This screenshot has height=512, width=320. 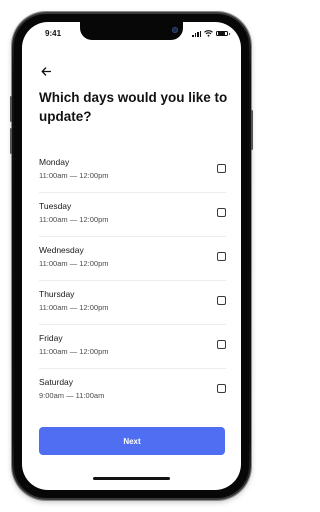 What do you see at coordinates (221, 168) in the screenshot?
I see `checkbox-monday` at bounding box center [221, 168].